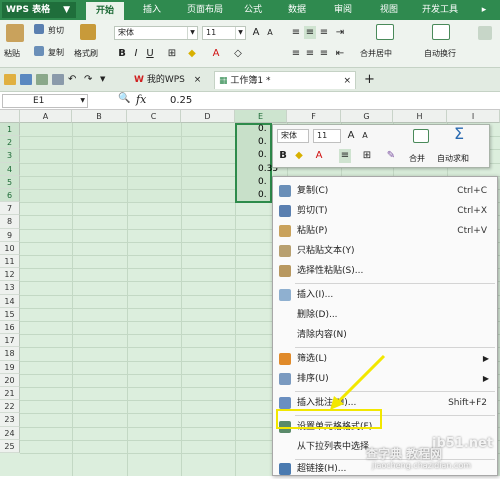 Image resolution: width=500 pixels, height=479 pixels. What do you see at coordinates (422, 465) in the screenshot?
I see `watermark-url: jiaocheng.chazidian.com` at bounding box center [422, 465].